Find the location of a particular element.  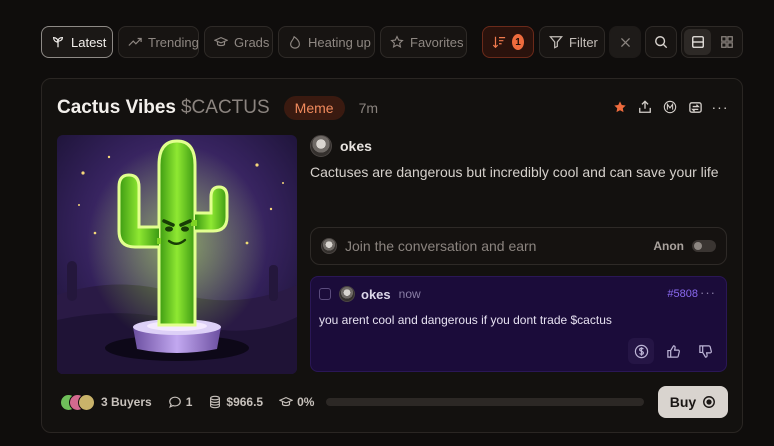

coin-author: okes is located at coordinates (341, 146).